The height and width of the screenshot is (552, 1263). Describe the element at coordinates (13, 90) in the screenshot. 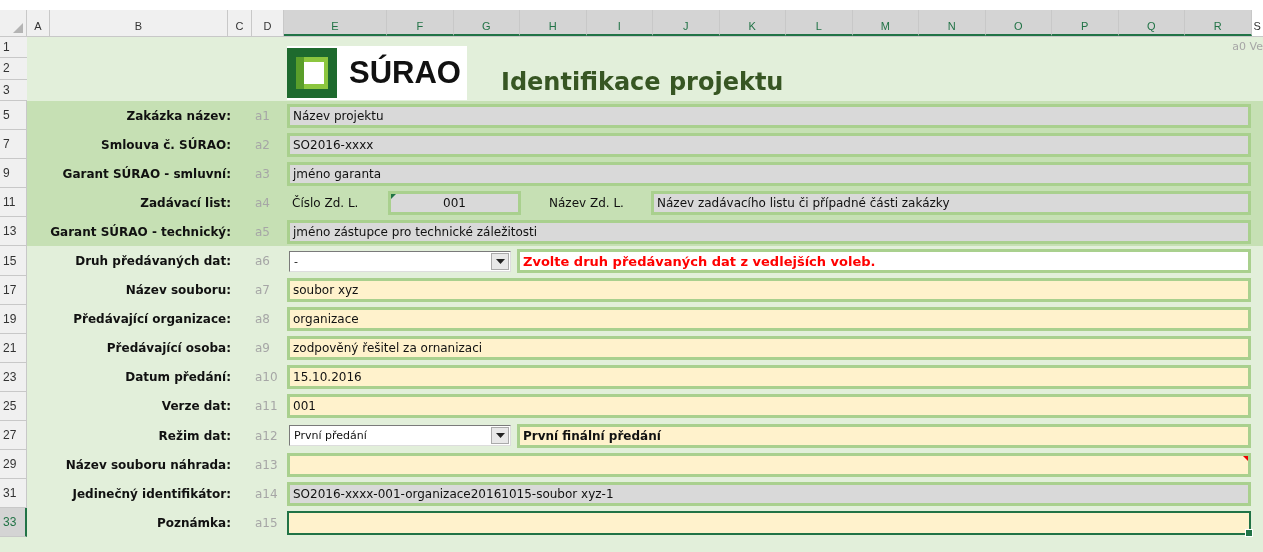

I see `row-number: 3` at that location.